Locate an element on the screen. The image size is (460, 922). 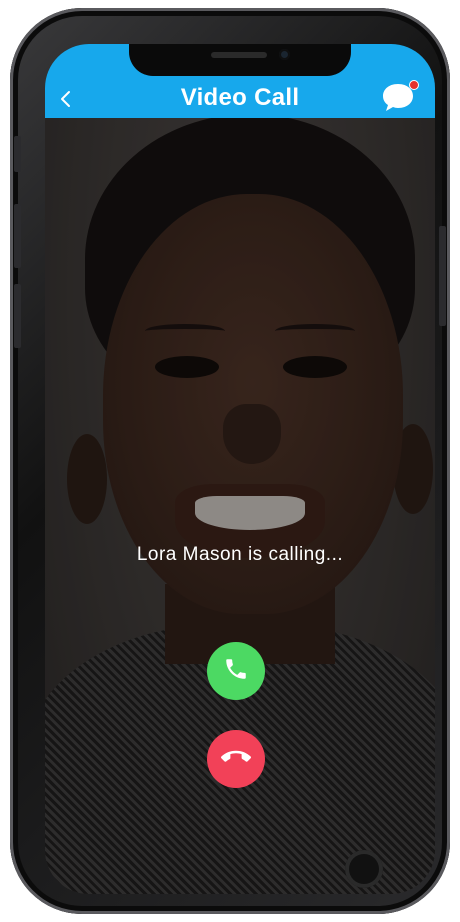
accept-call-button is located at coordinates (236, 671).